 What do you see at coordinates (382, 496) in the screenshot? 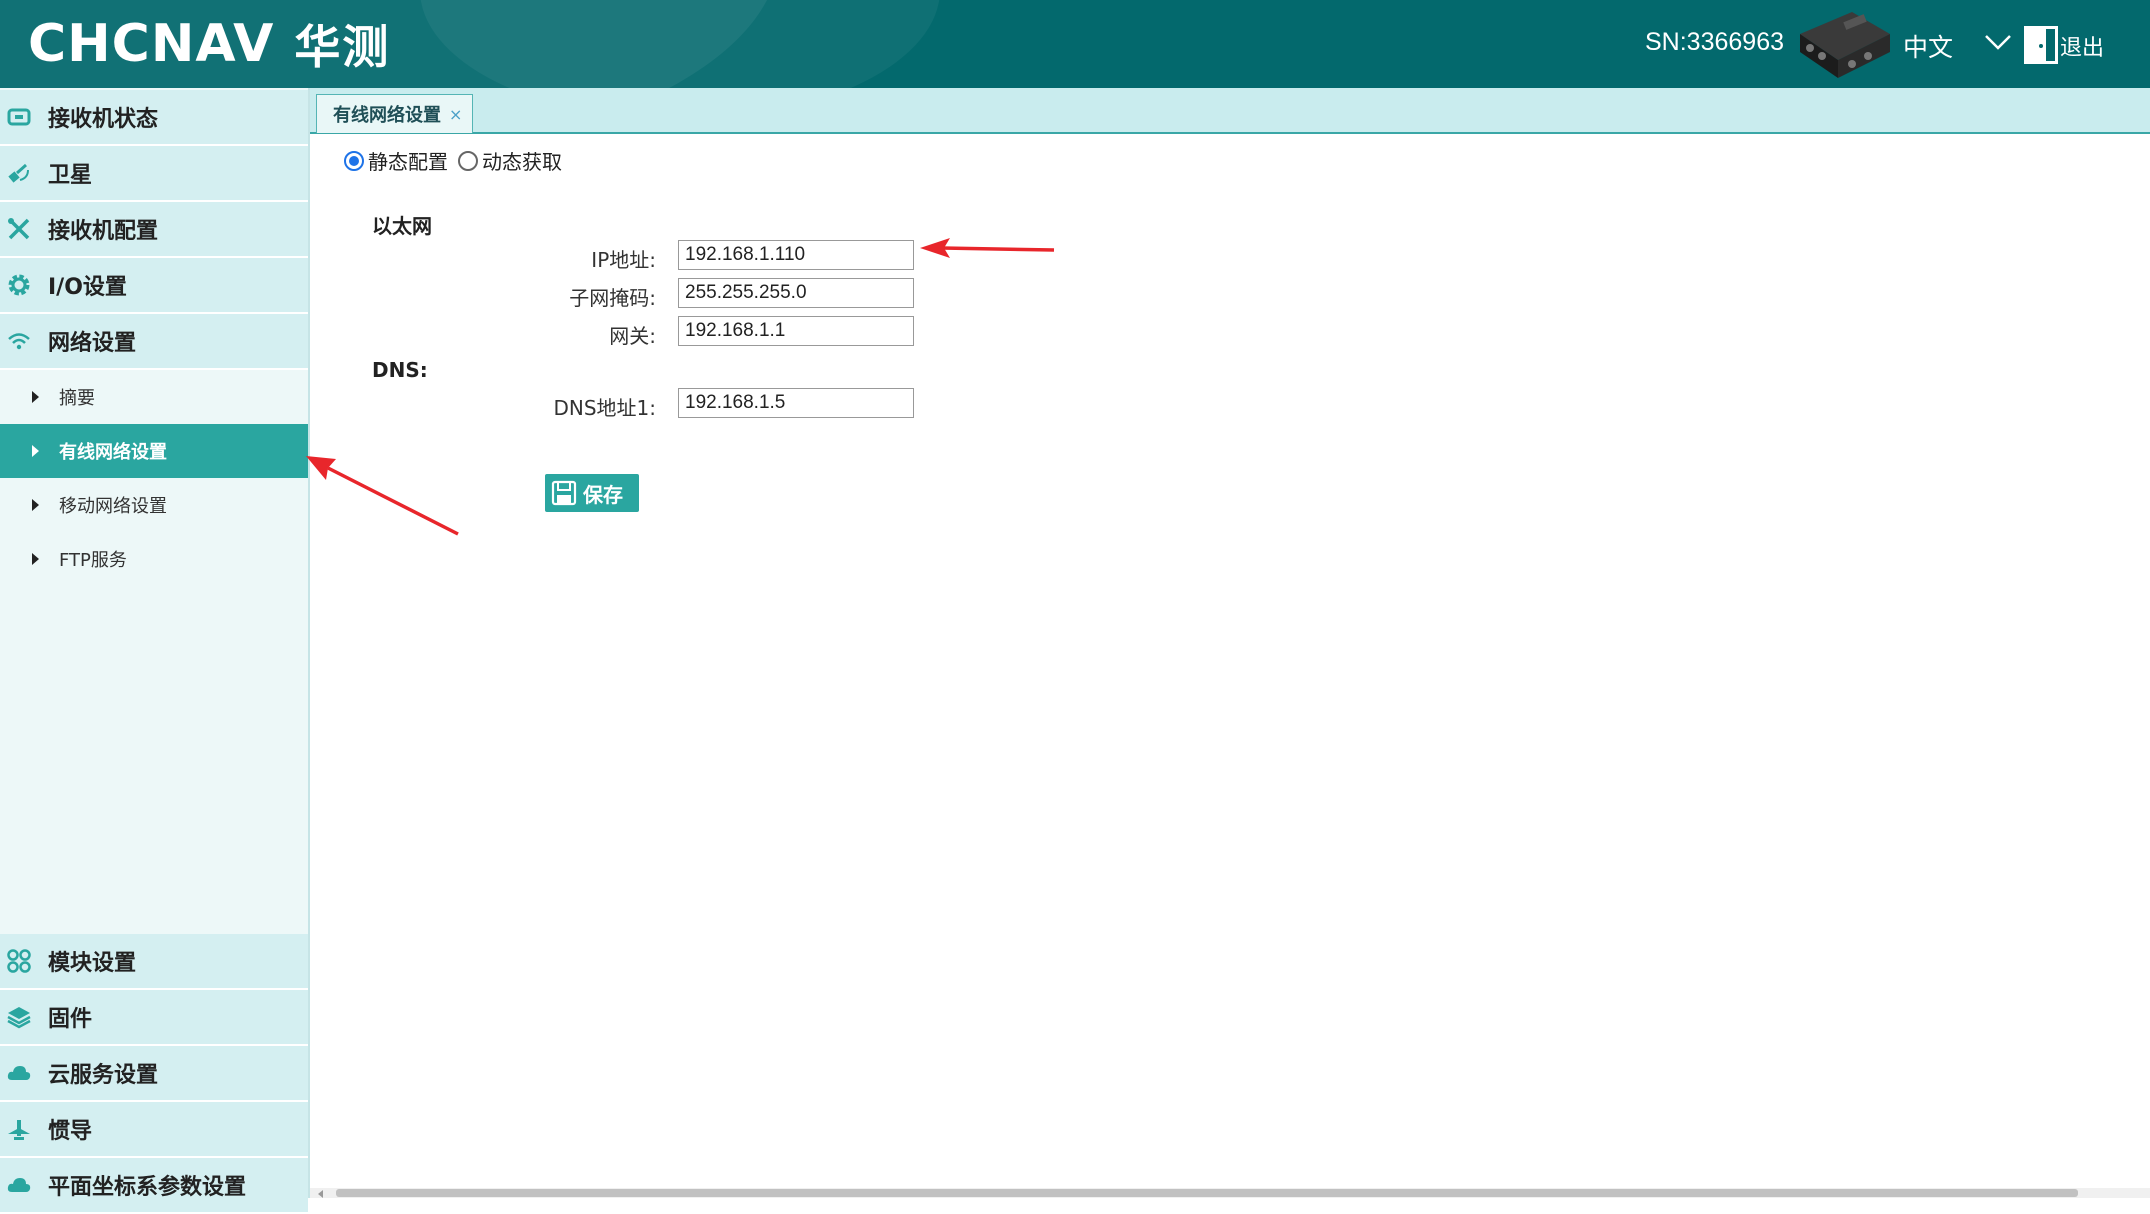
I see `annotation-arrow-sidebar` at bounding box center [382, 496].